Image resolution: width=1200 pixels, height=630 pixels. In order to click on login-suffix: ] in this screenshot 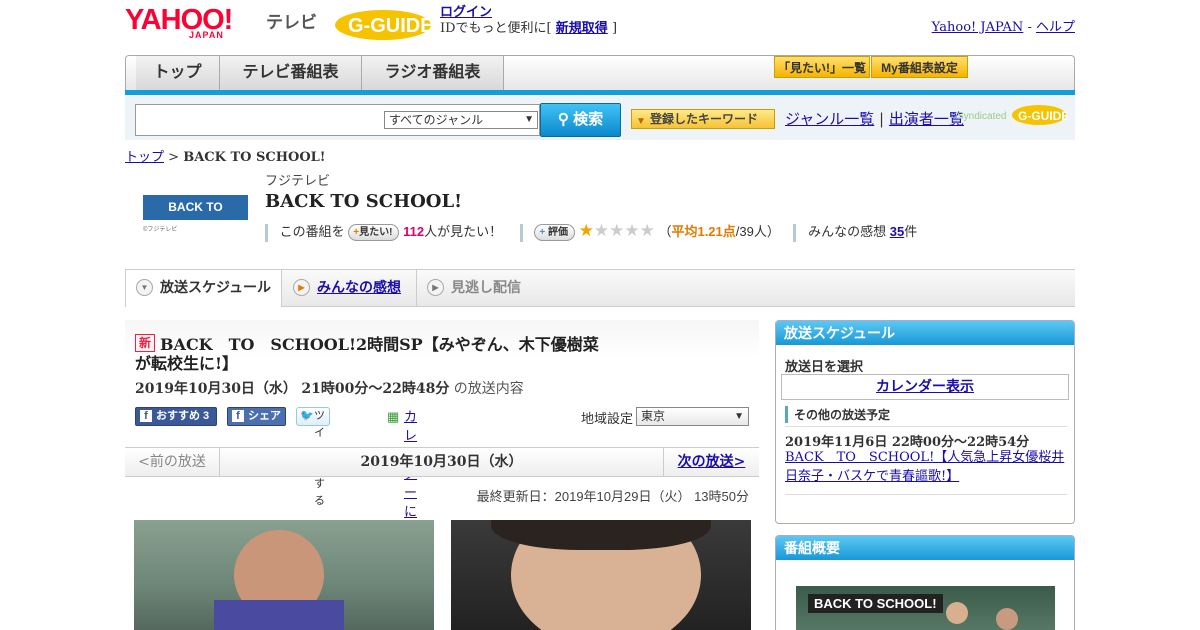, I will do `click(614, 28)`.